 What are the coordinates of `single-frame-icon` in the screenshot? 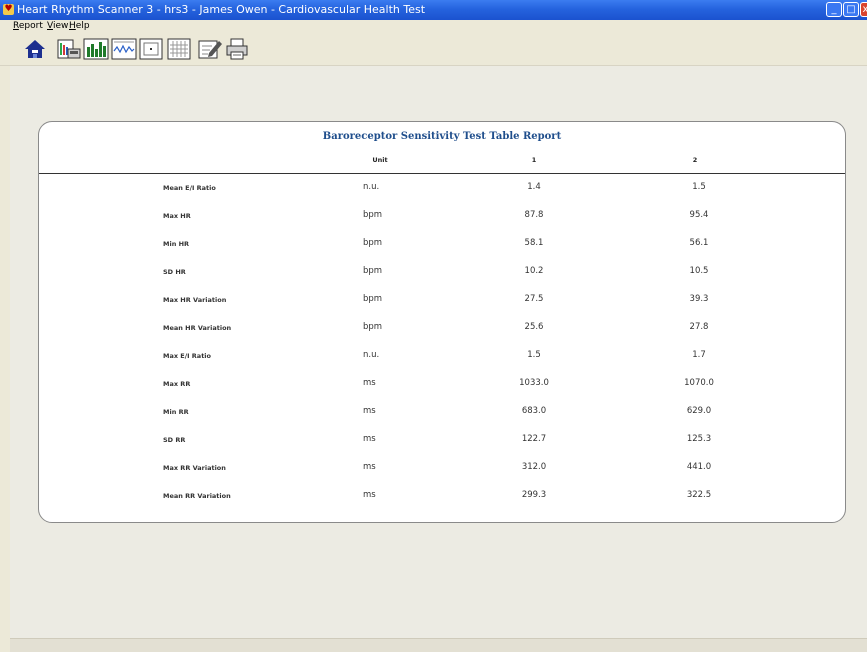 It's located at (151, 49).